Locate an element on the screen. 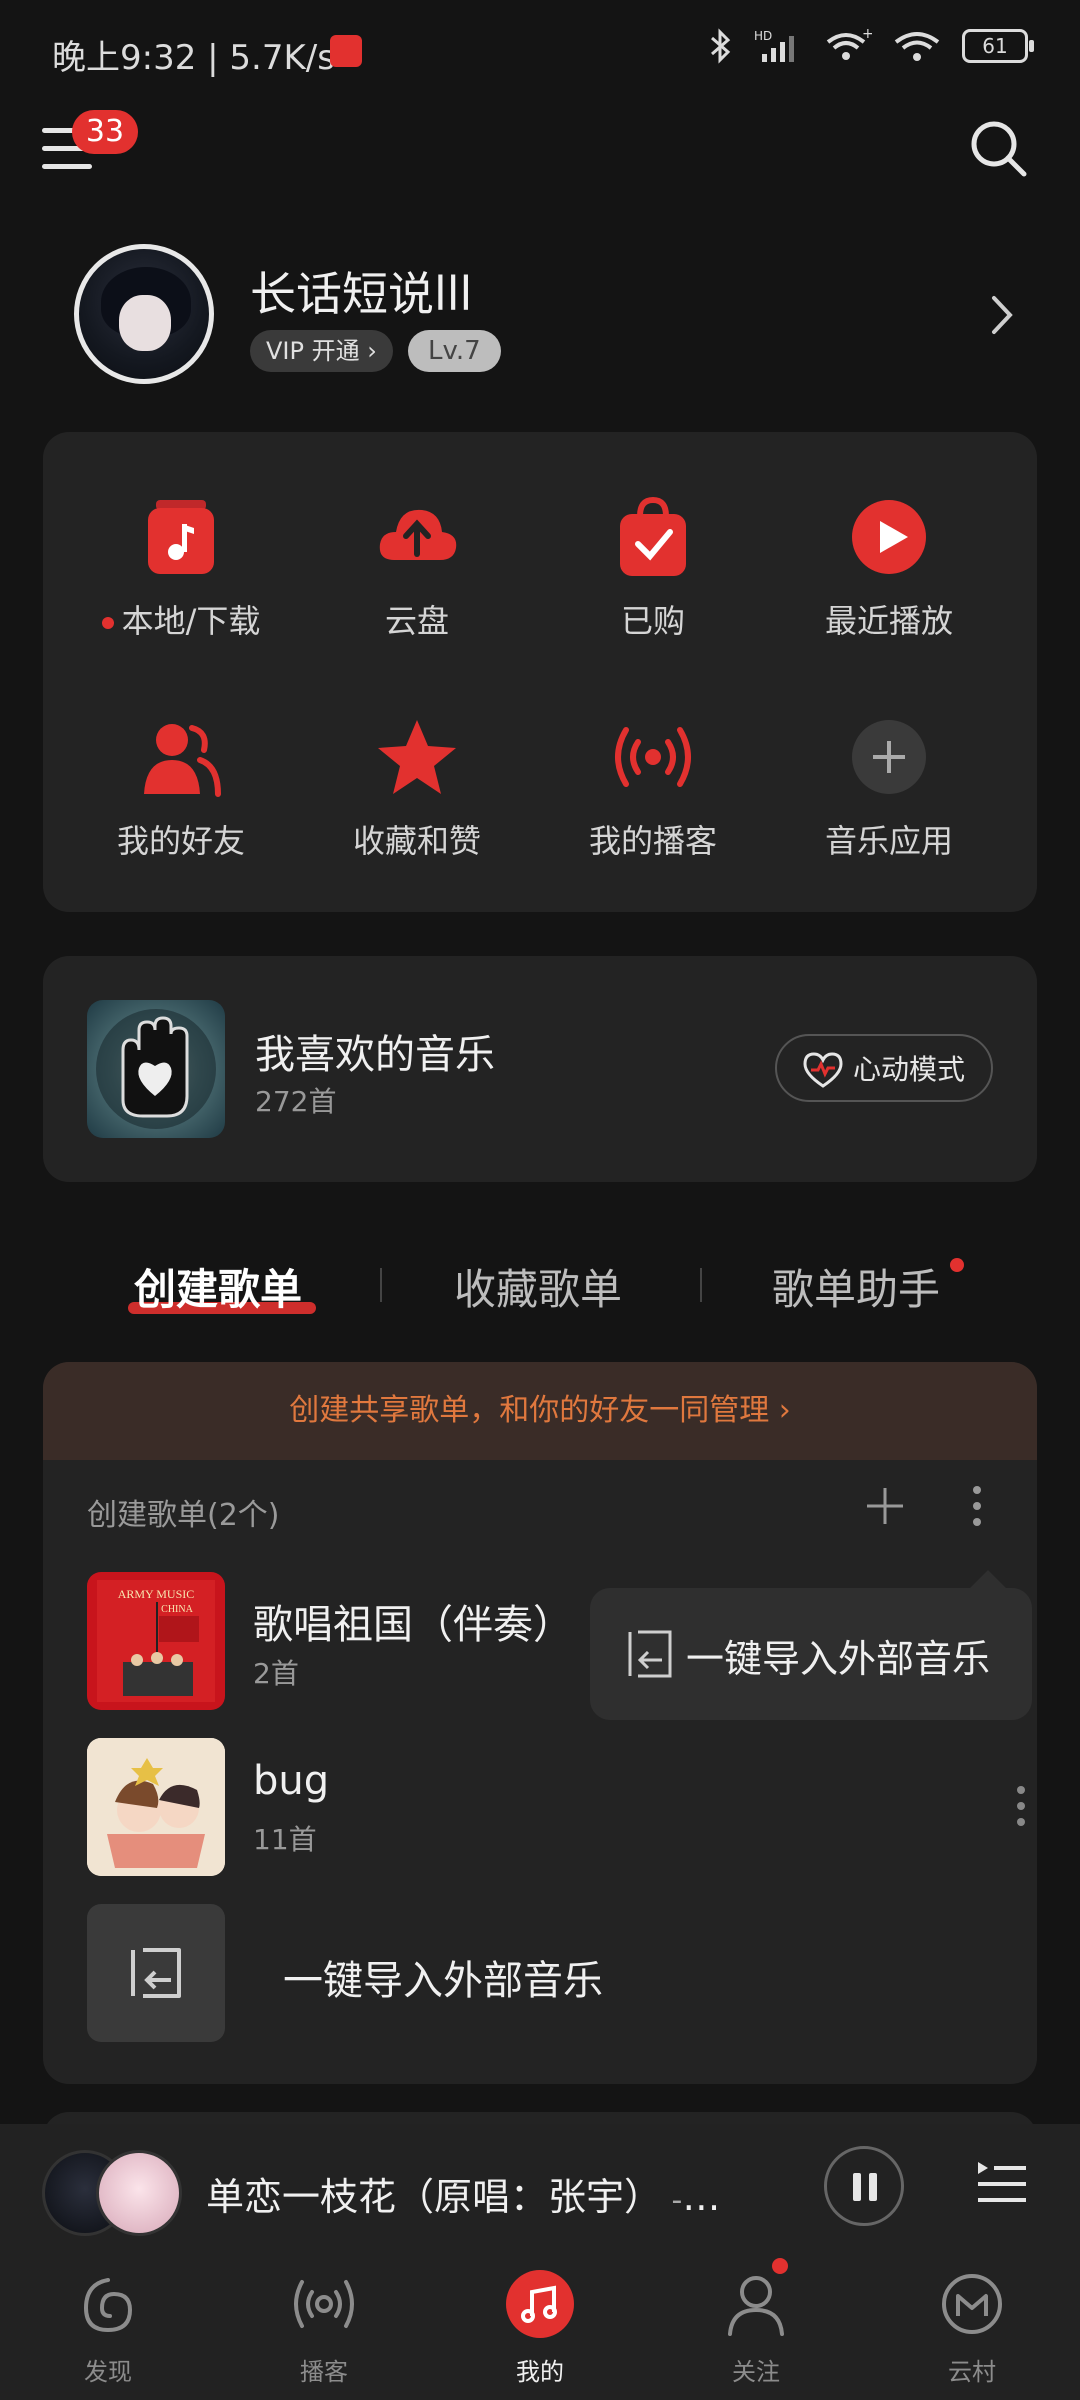 This screenshot has height=2400, width=1080. nav-label: 关注 is located at coordinates (756, 2372).